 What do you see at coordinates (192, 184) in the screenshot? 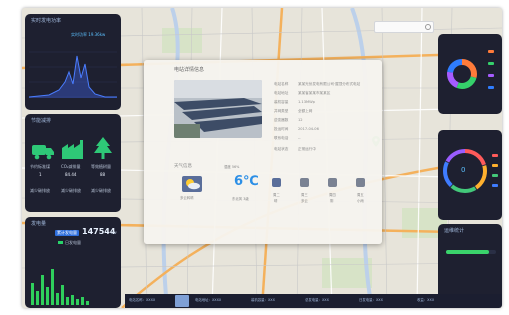
I see `cloud-sun-icon` at bounding box center [192, 184].